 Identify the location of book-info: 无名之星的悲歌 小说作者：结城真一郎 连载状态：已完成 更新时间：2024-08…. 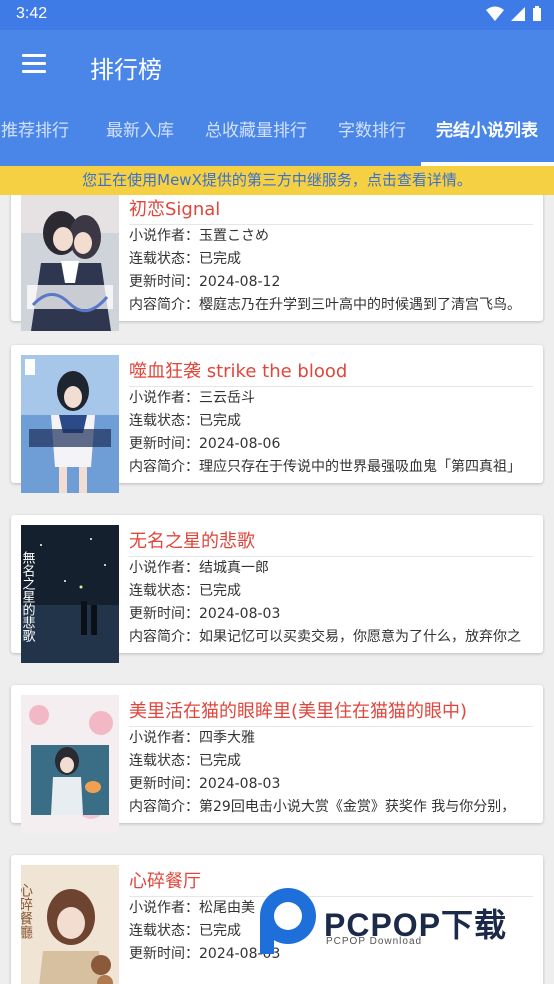
(331, 582).